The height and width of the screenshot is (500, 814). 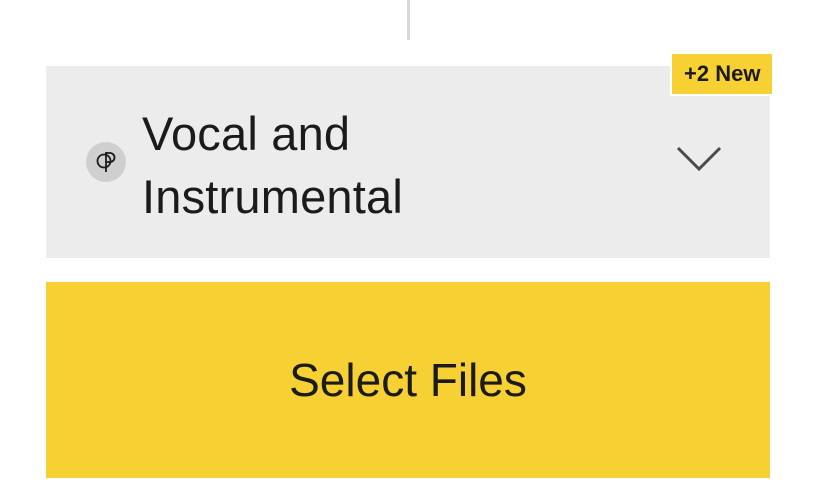 What do you see at coordinates (273, 165) in the screenshot?
I see `selected-mode-label: Vocal and Instrumental` at bounding box center [273, 165].